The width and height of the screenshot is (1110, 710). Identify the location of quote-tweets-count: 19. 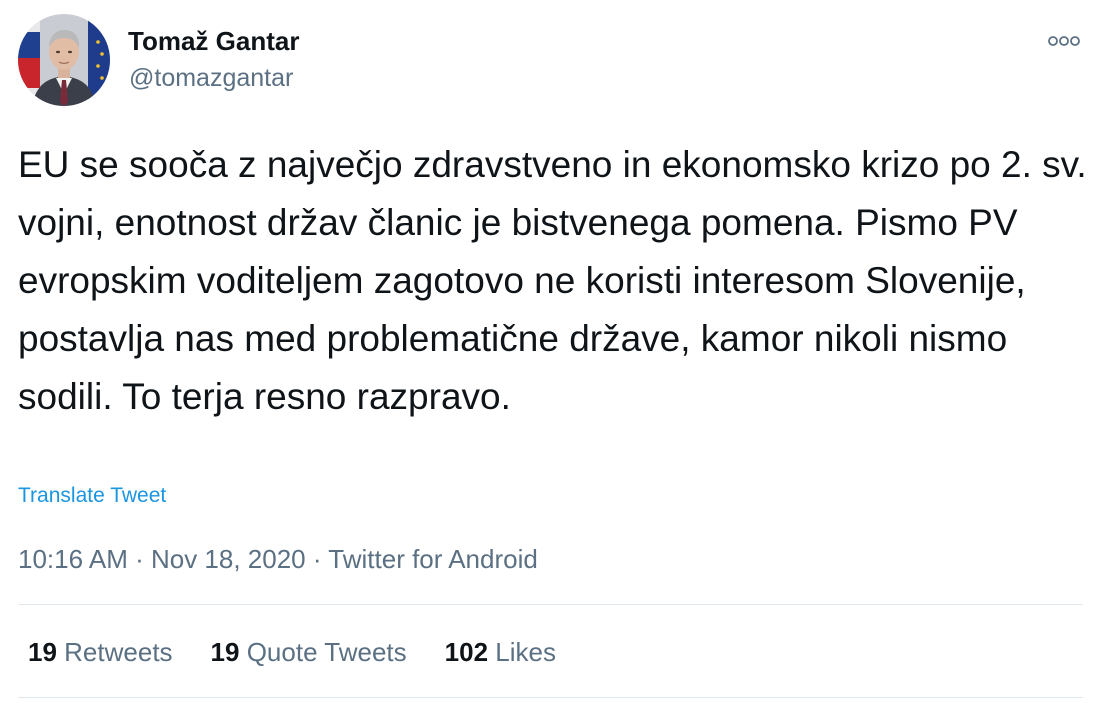
(225, 652).